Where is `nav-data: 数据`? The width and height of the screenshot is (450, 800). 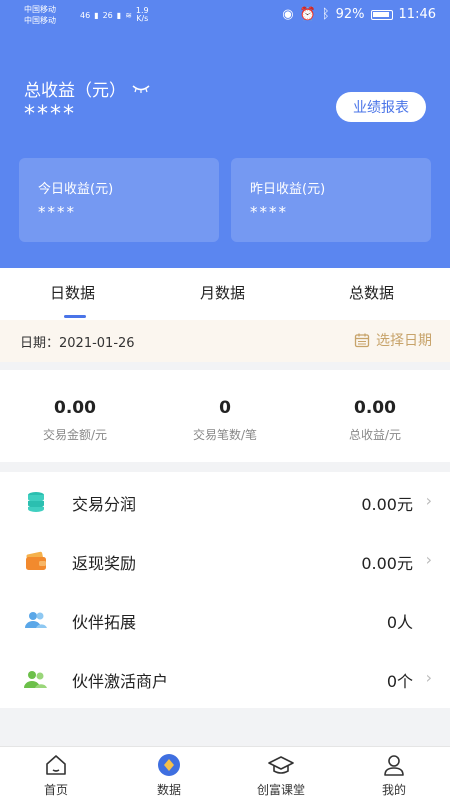 nav-data: 数据 is located at coordinates (169, 775).